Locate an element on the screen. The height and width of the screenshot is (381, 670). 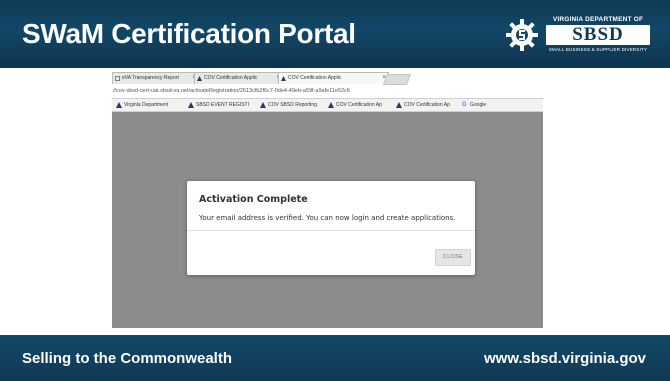
tab-cov-certification-1: COV Certification Applic × is located at coordinates (238, 78).